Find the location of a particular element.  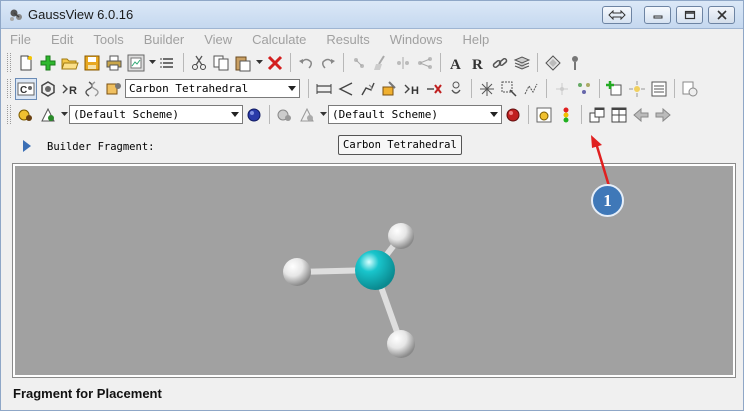

arrow-left-icon is located at coordinates (641, 114).